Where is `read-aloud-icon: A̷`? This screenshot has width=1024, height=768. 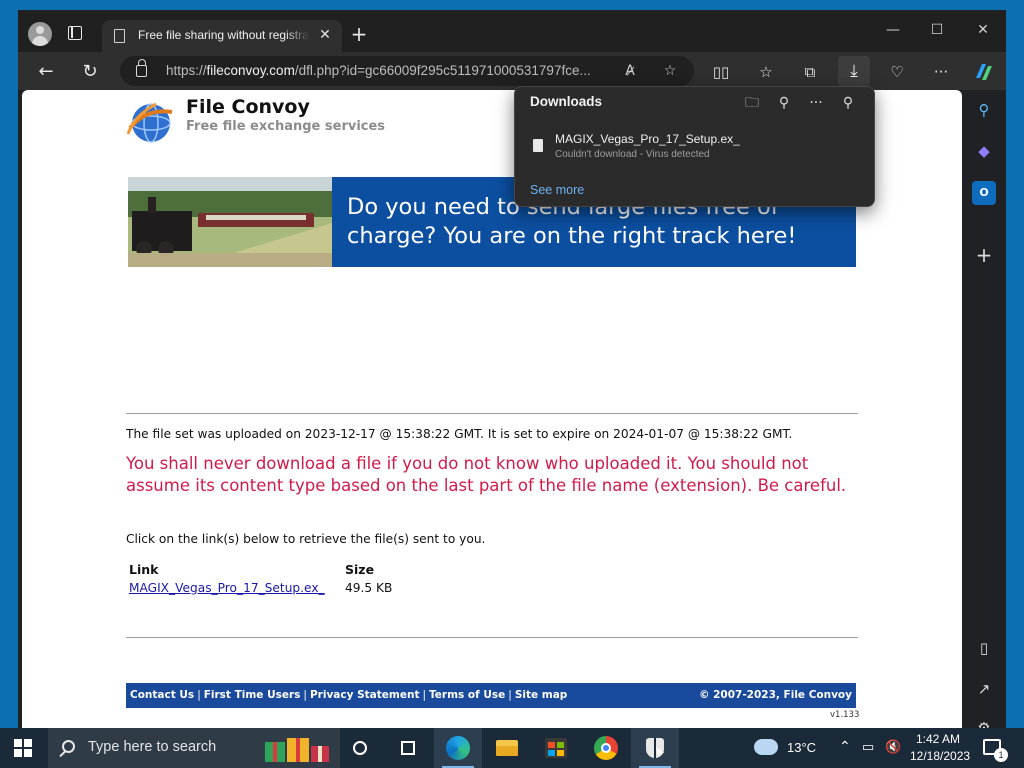 read-aloud-icon: A̷ is located at coordinates (630, 71).